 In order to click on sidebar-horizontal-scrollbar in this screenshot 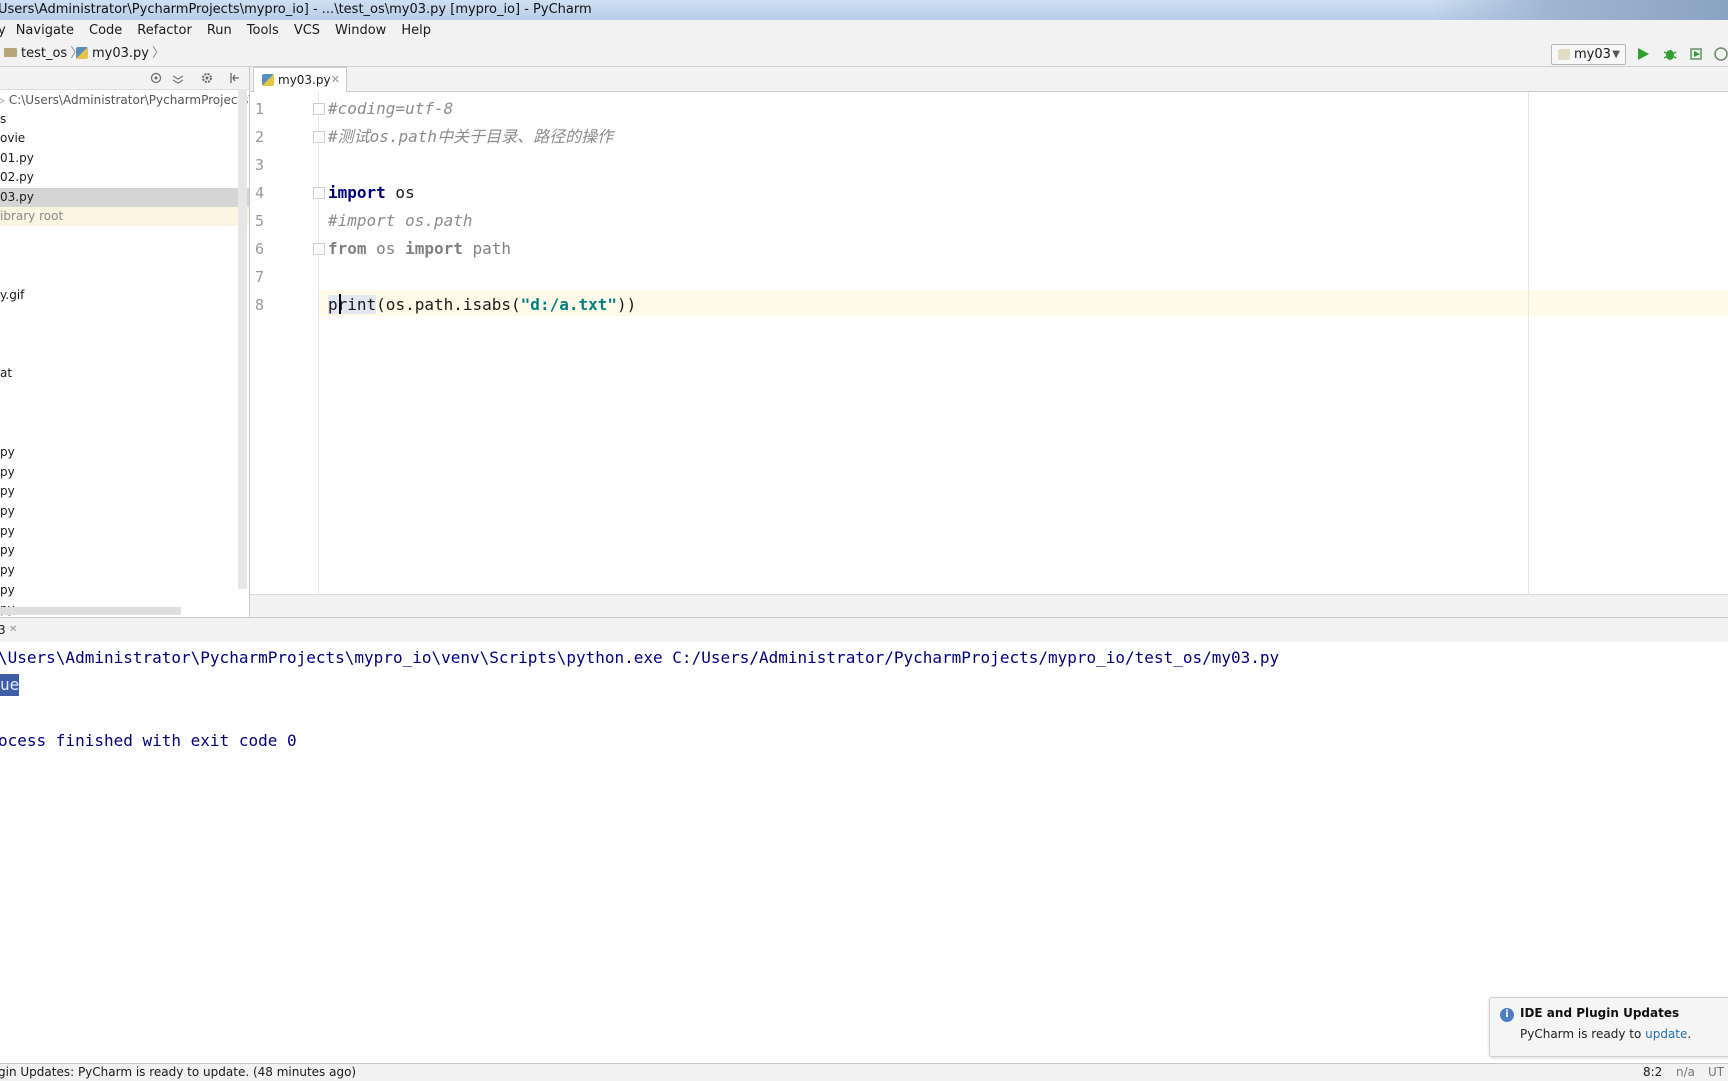, I will do `click(90, 611)`.